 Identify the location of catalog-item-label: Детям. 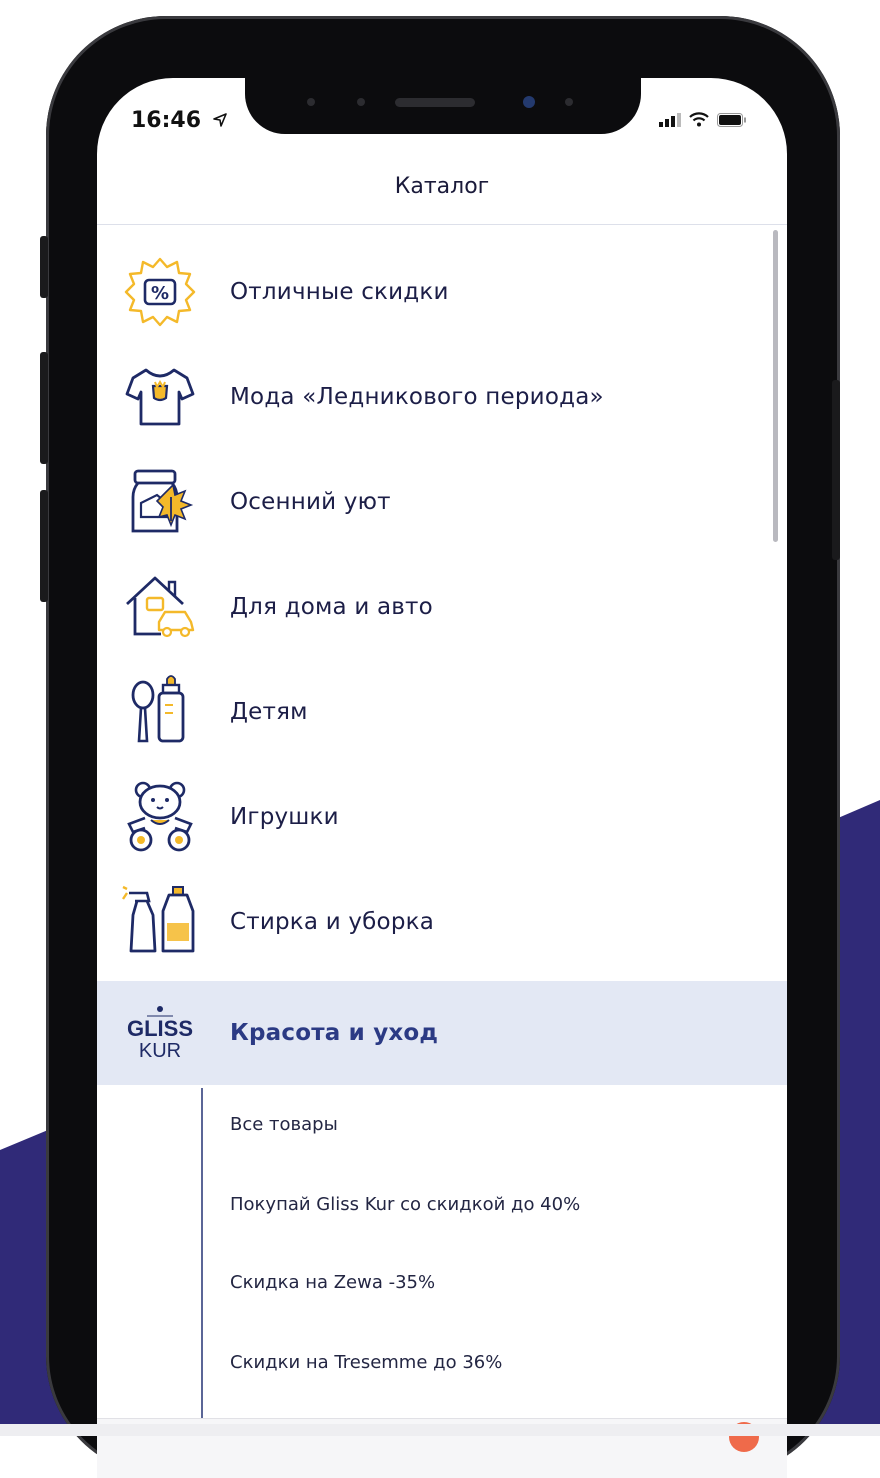
(269, 712).